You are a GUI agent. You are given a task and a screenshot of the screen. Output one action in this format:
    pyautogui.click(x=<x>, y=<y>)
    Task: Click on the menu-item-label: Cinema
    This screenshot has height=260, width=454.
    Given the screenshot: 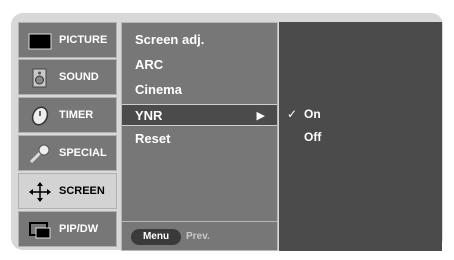 What is the action you would take?
    pyautogui.click(x=158, y=89)
    